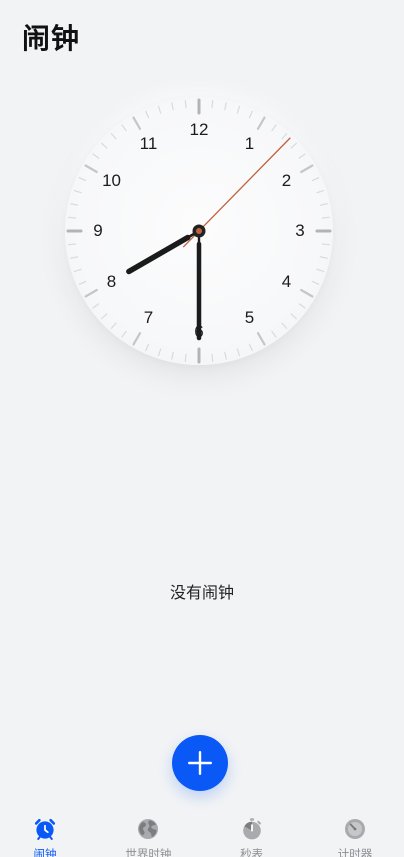 The height and width of the screenshot is (857, 404). Describe the element at coordinates (258, 822) in the screenshot. I see `stopwatch-side-button` at that location.